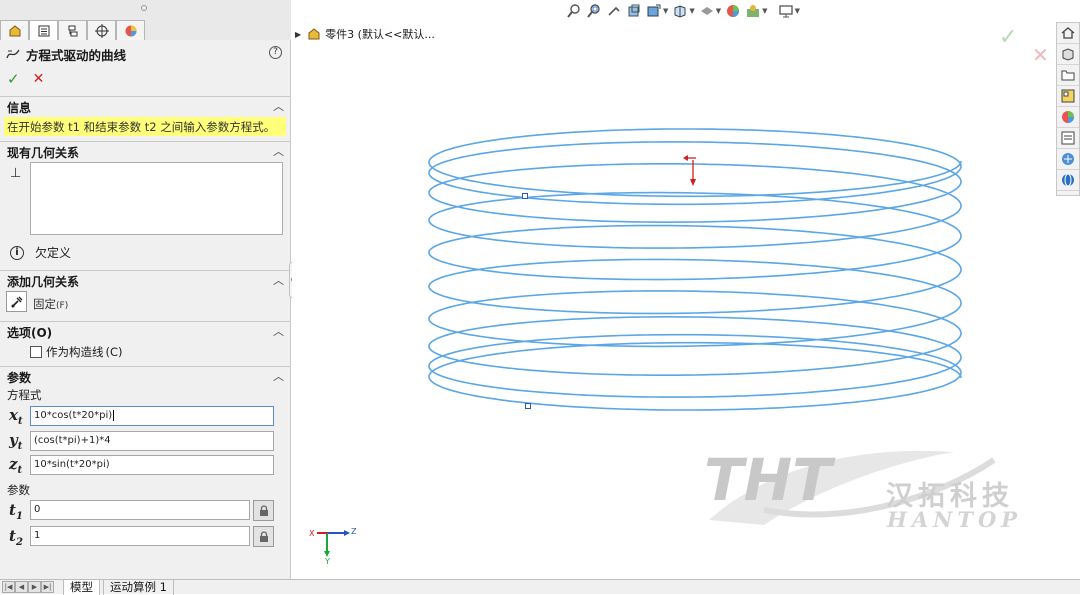 Image resolution: width=1080 pixels, height=595 pixels. I want to click on relation-icon: ⊥, so click(16, 173).